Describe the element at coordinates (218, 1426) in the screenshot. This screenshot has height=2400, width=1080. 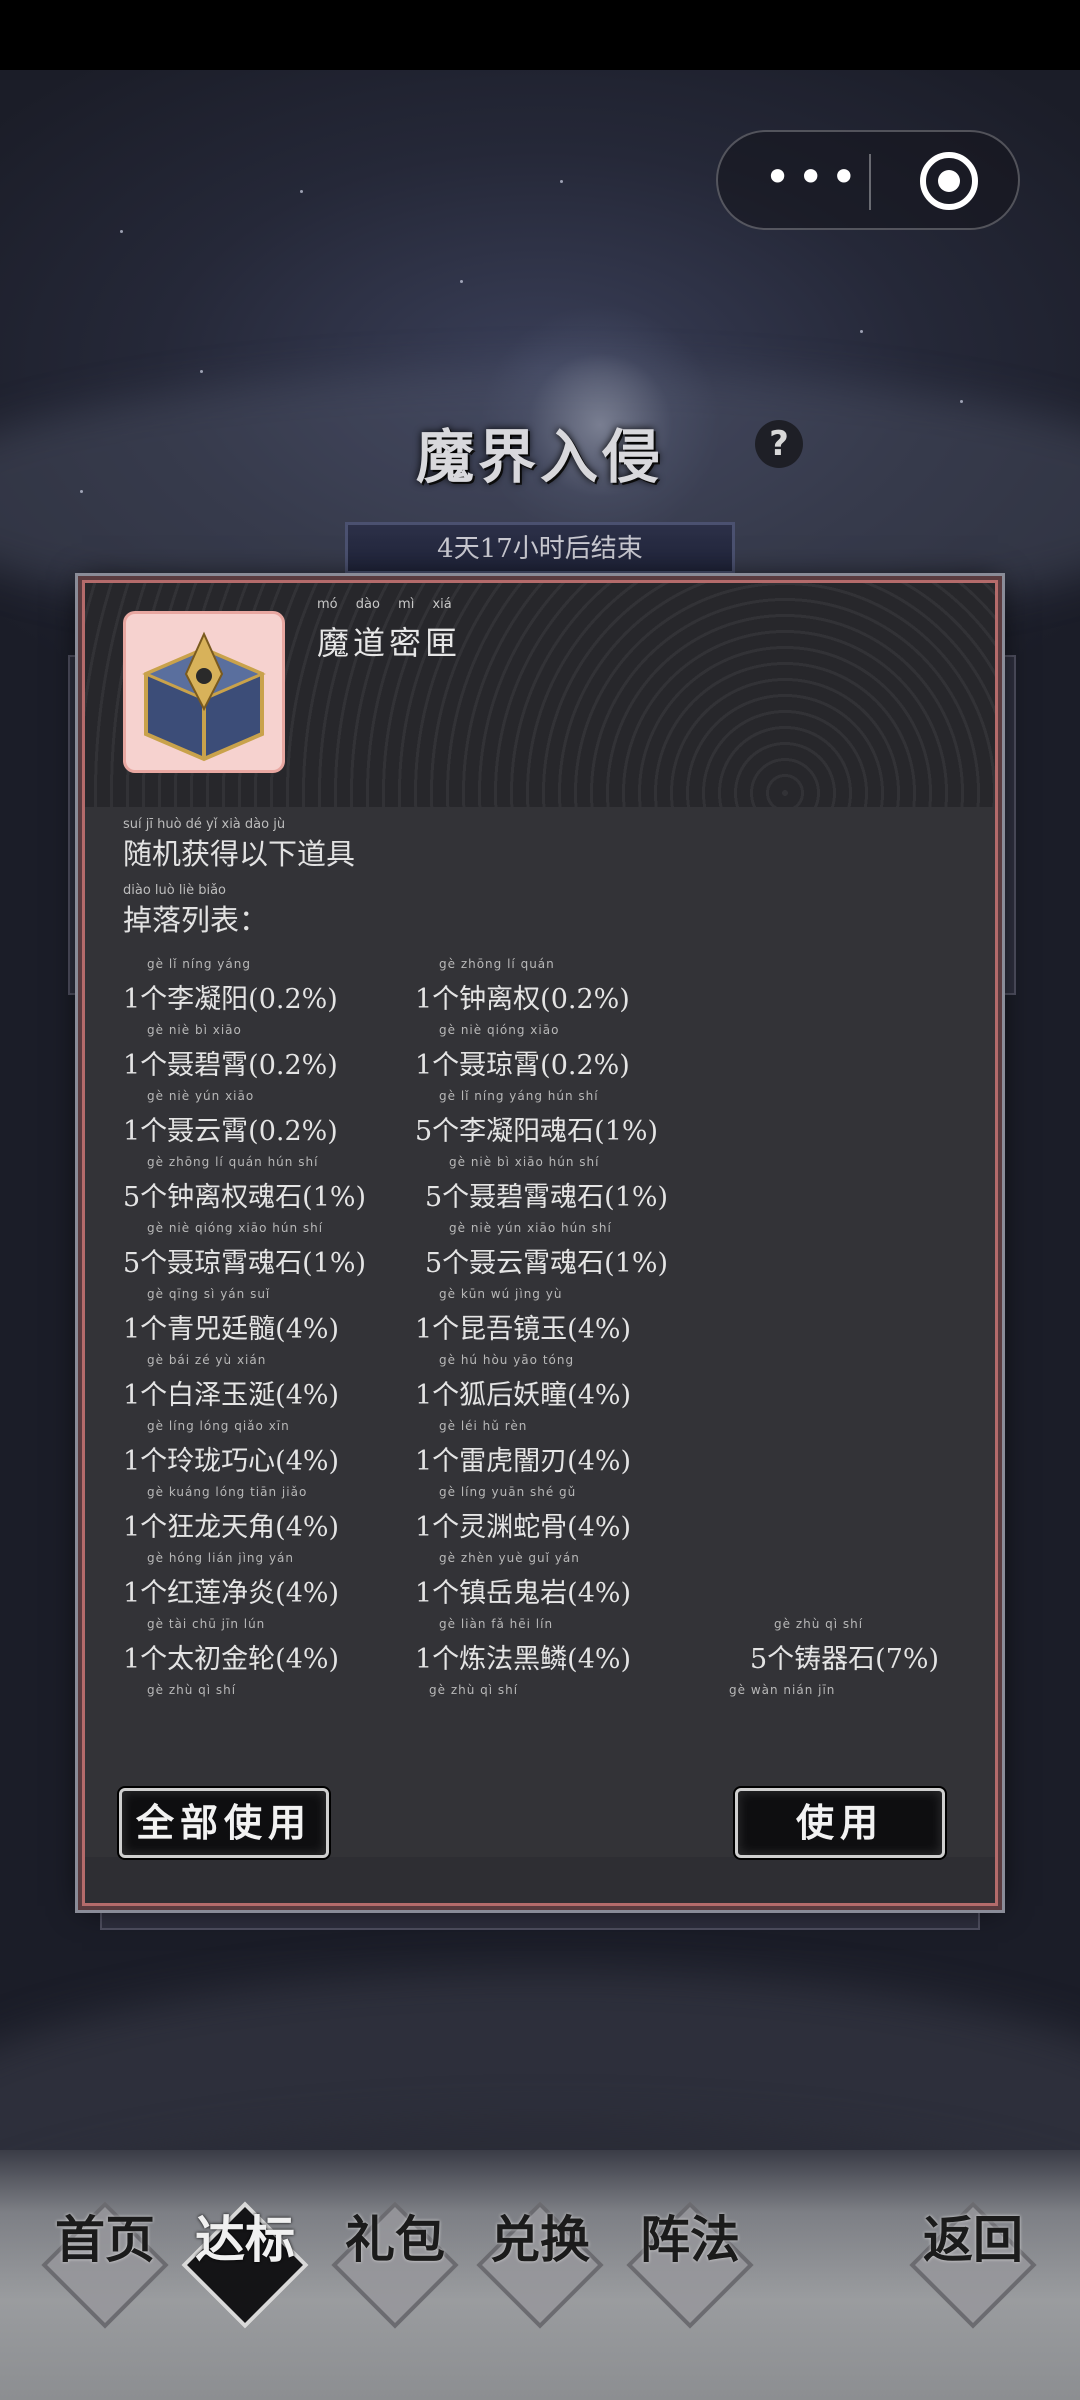
I see `drop-item-pinyin: gè líng lóng qiǎo xīn` at that location.